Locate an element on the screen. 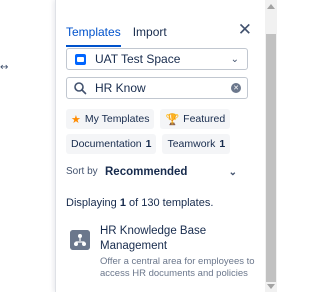  space-selector: UAT Test Space ⌄ is located at coordinates (157, 59).